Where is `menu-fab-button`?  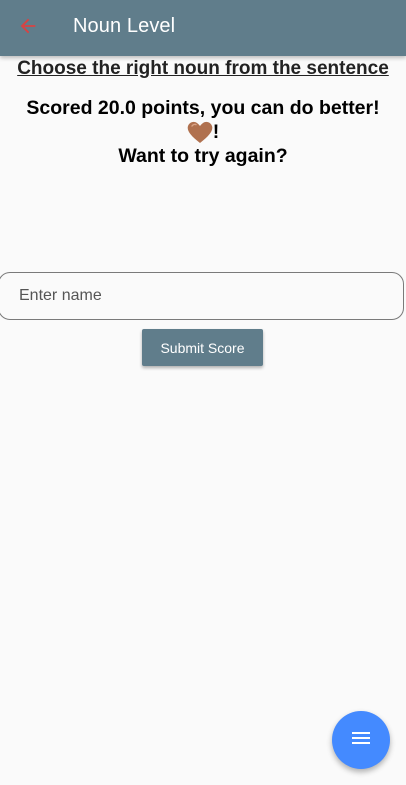
menu-fab-button is located at coordinates (361, 740).